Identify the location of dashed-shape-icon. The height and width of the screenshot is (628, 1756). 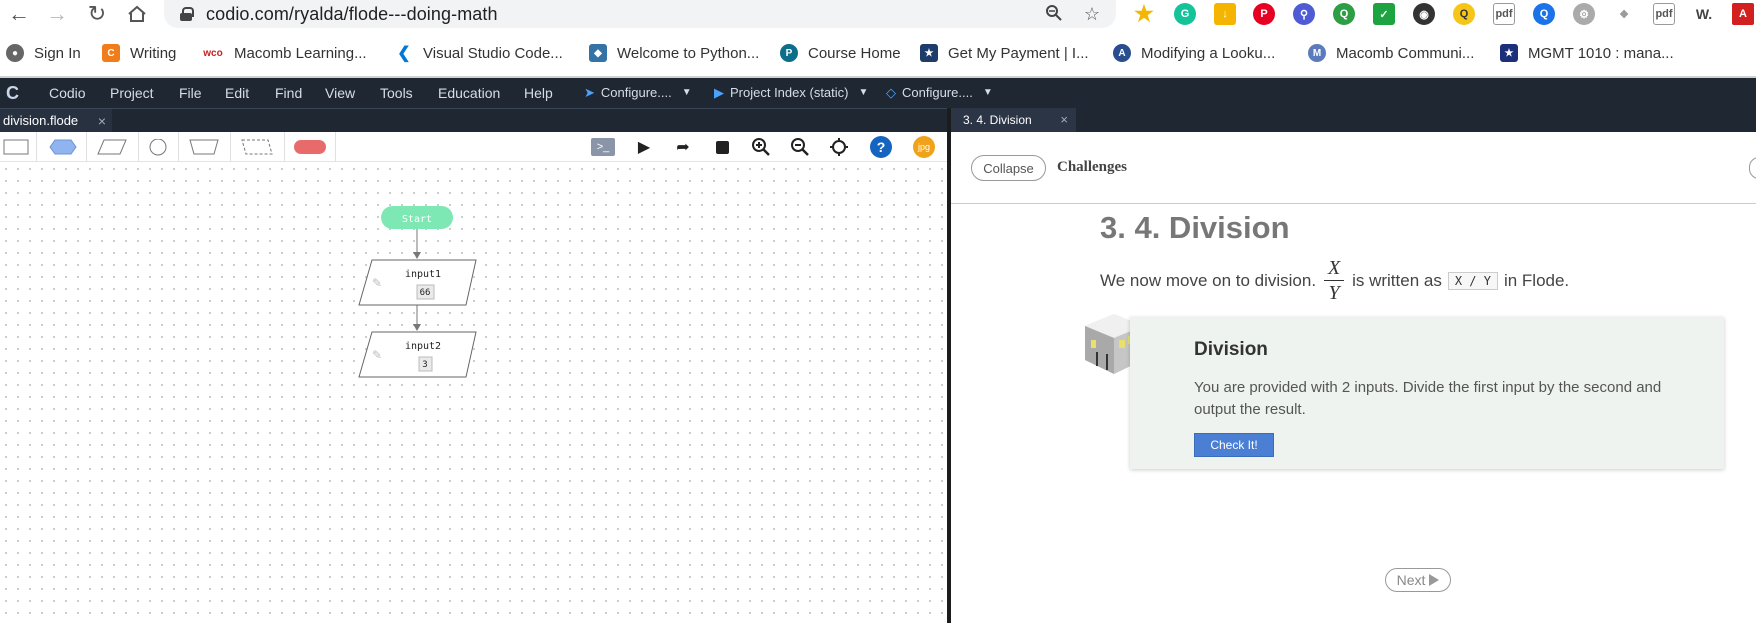
(257, 147).